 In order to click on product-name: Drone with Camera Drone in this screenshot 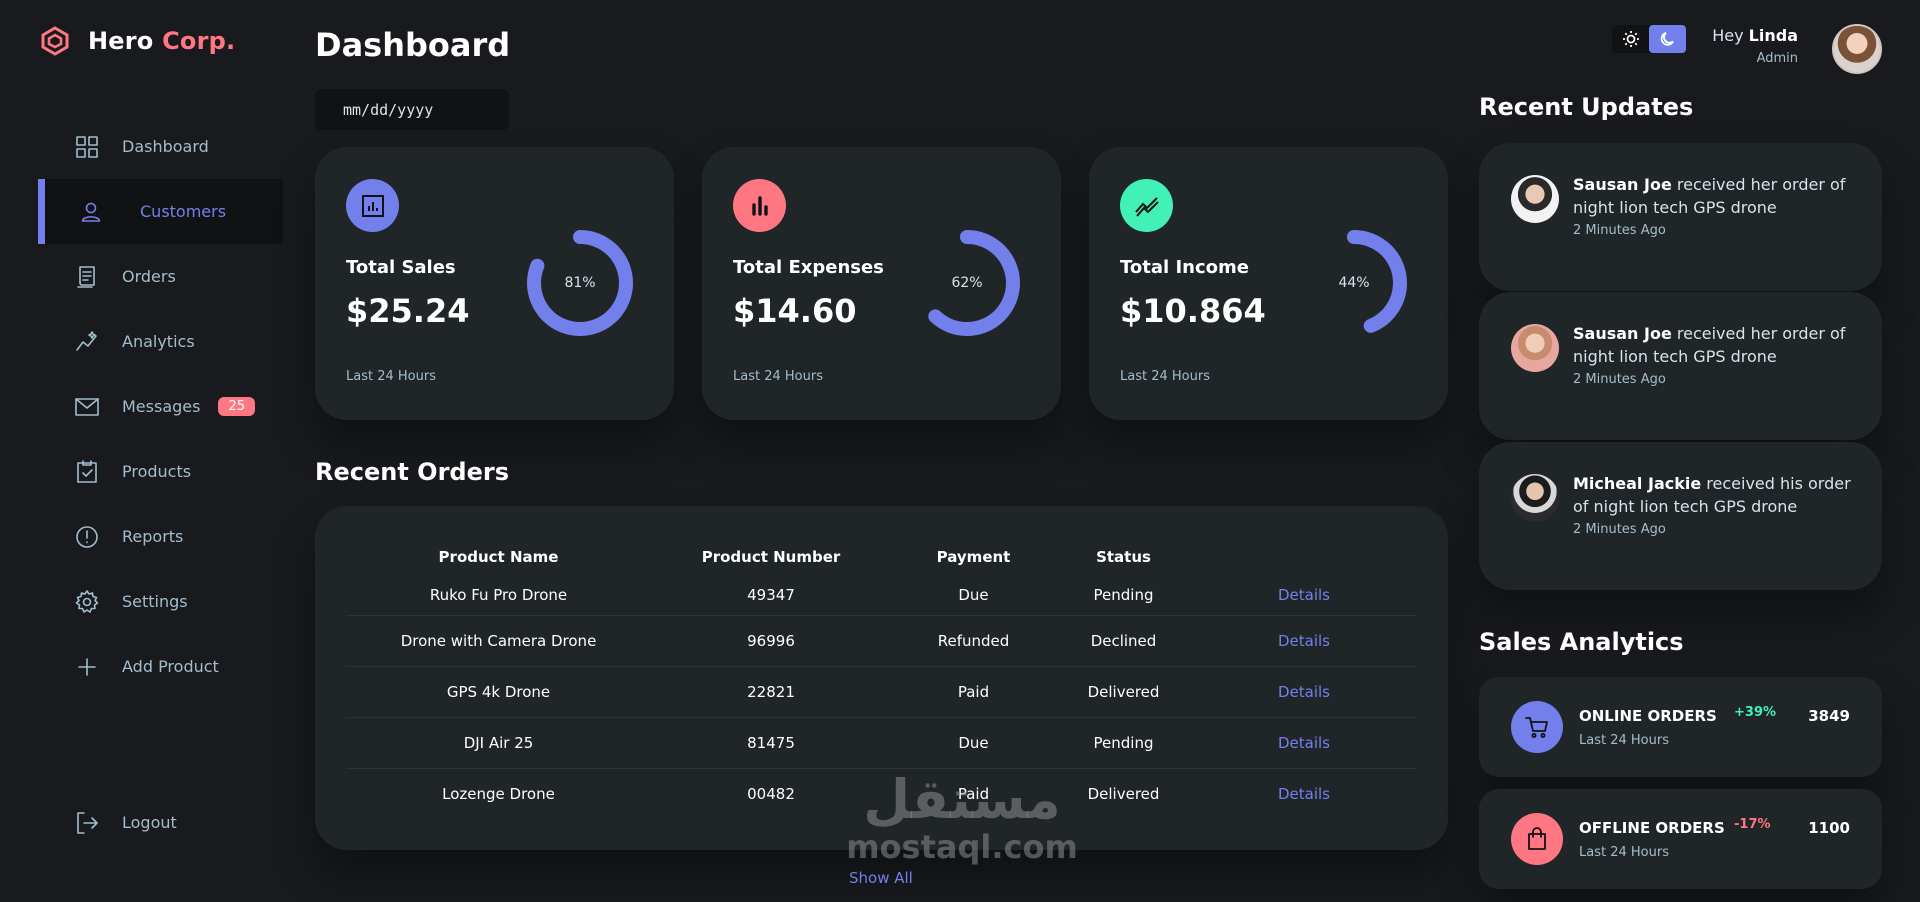, I will do `click(498, 641)`.